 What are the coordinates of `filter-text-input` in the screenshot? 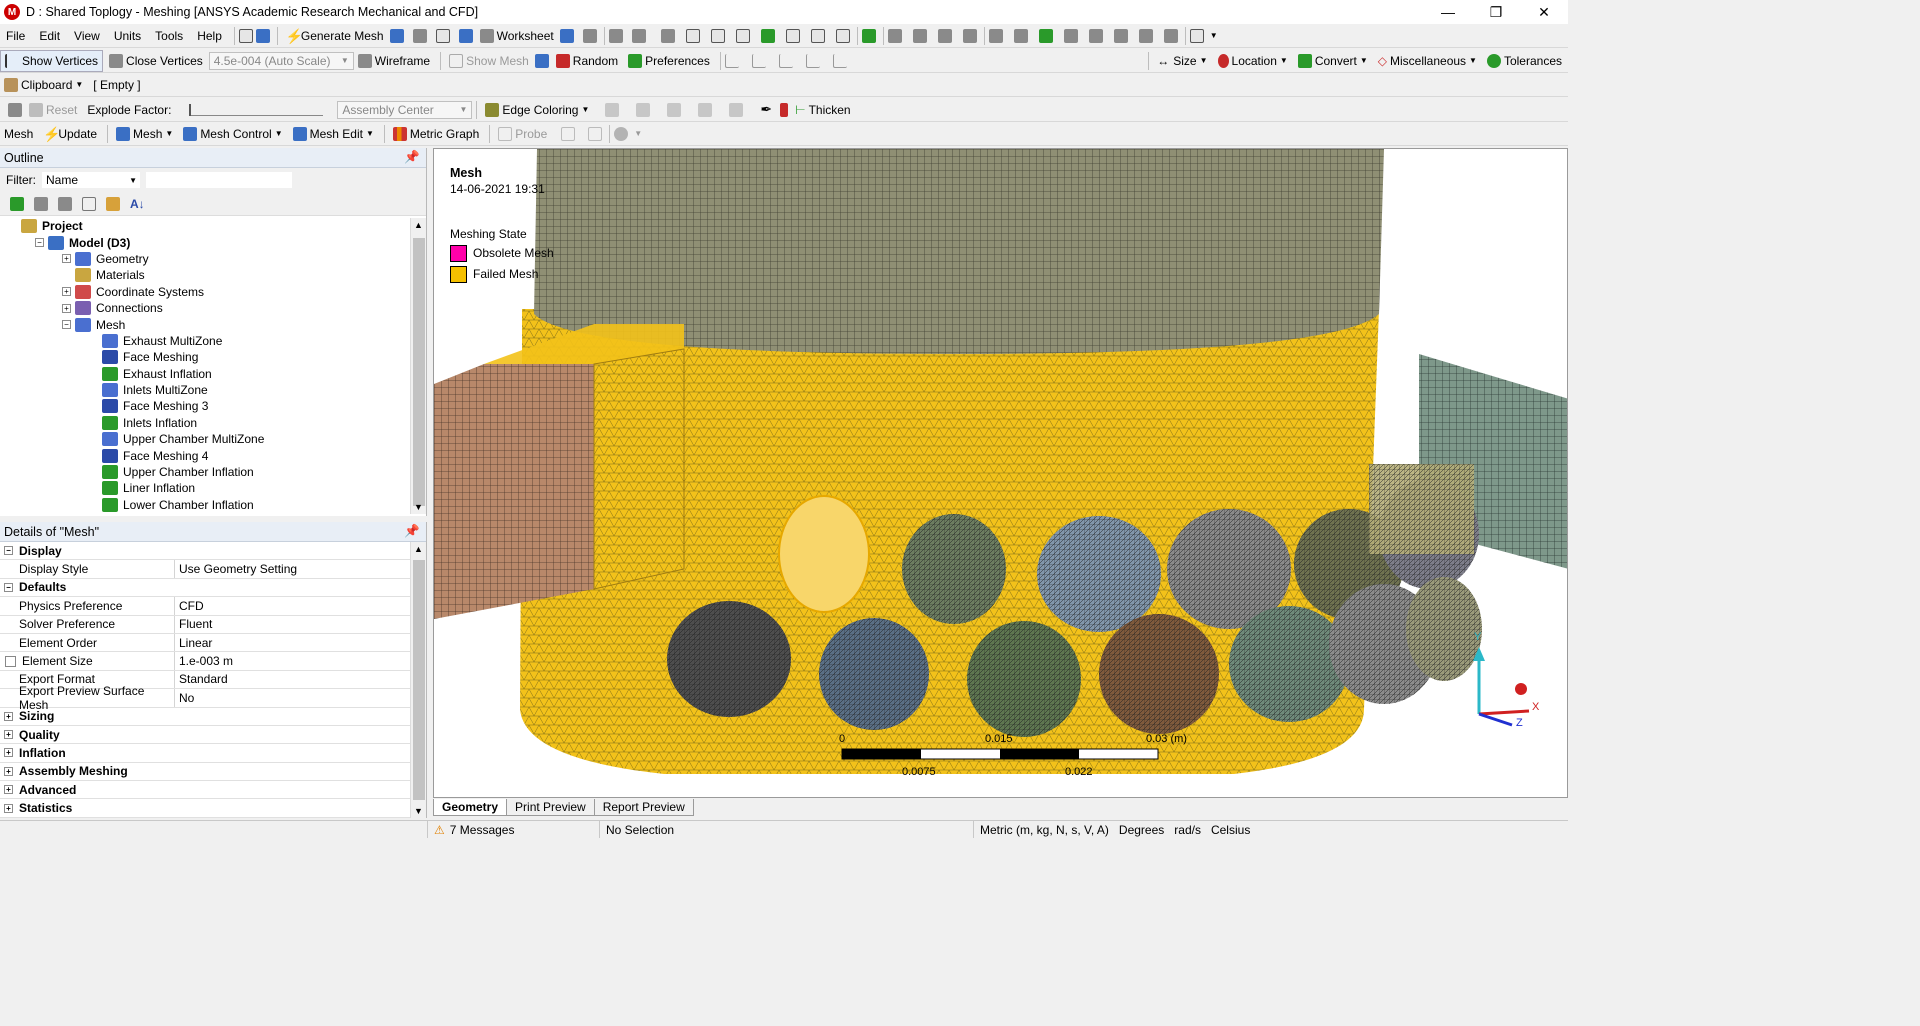 It's located at (219, 180).